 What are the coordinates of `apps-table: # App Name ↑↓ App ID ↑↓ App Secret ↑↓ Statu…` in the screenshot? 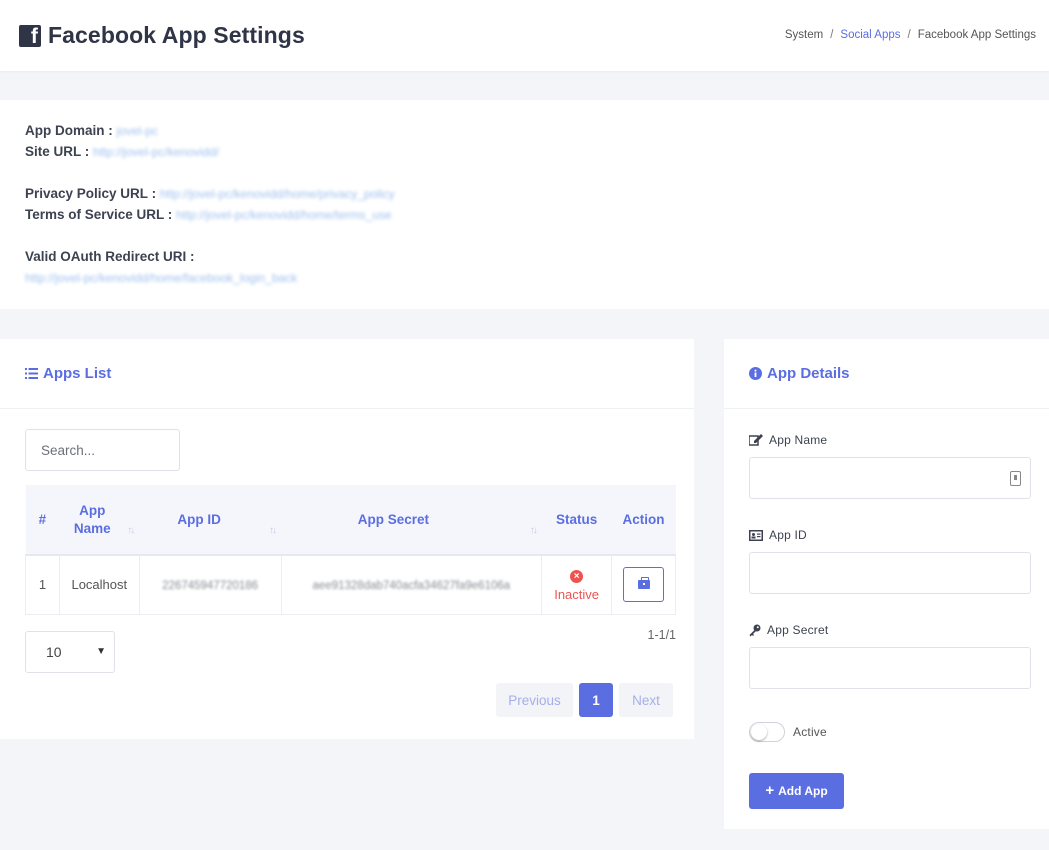 It's located at (350, 550).